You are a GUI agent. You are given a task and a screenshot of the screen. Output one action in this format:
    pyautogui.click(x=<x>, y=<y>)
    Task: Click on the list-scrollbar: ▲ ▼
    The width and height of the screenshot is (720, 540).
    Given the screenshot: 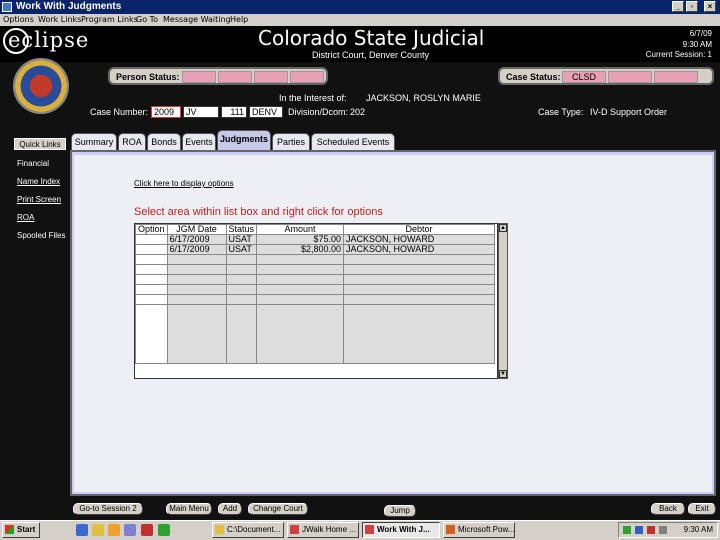 What is the action you would take?
    pyautogui.click(x=503, y=301)
    